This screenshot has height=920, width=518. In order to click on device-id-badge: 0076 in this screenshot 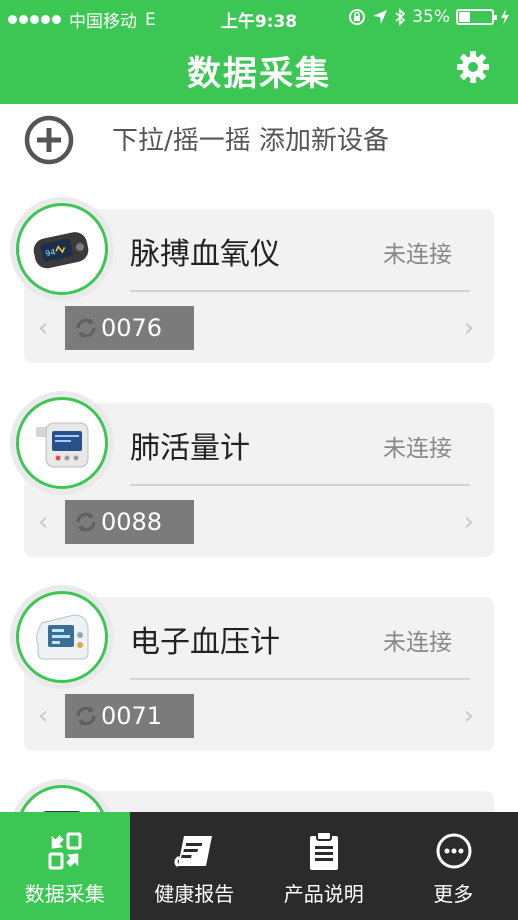, I will do `click(129, 328)`.